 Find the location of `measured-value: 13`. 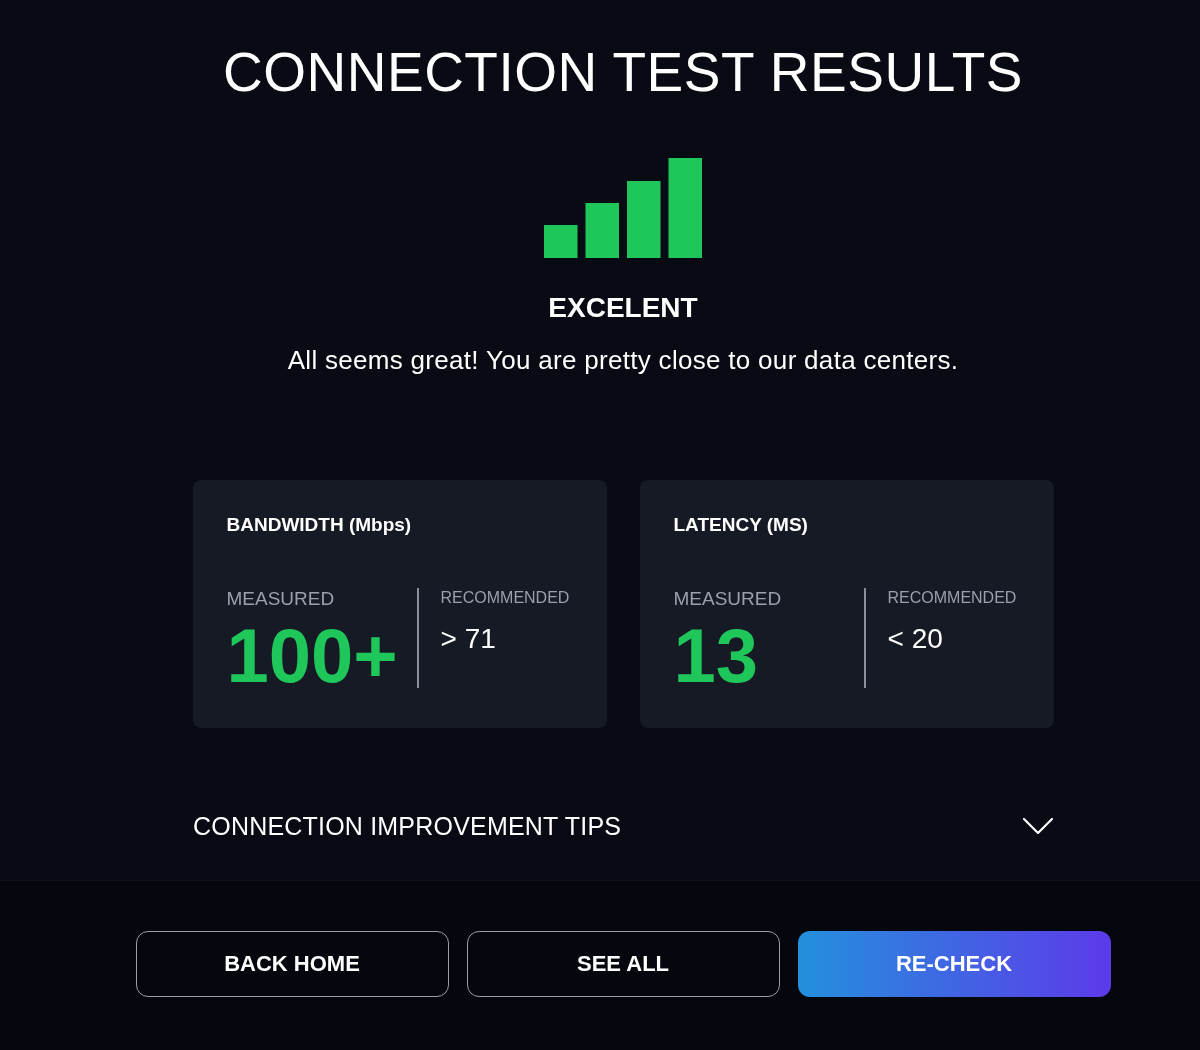

measured-value: 13 is located at coordinates (716, 656).